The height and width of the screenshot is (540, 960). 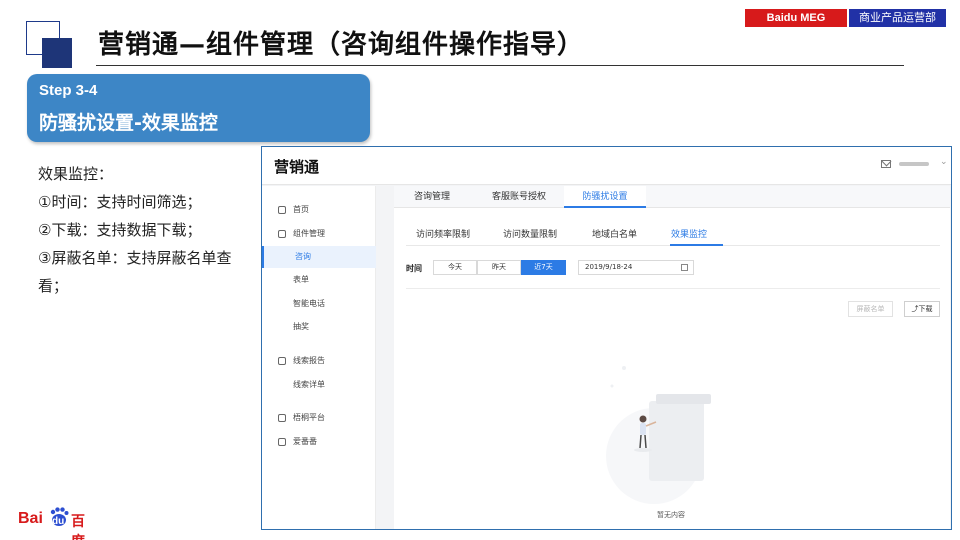 I want to click on date-range-value: 2019/9/18-24, so click(x=609, y=267).